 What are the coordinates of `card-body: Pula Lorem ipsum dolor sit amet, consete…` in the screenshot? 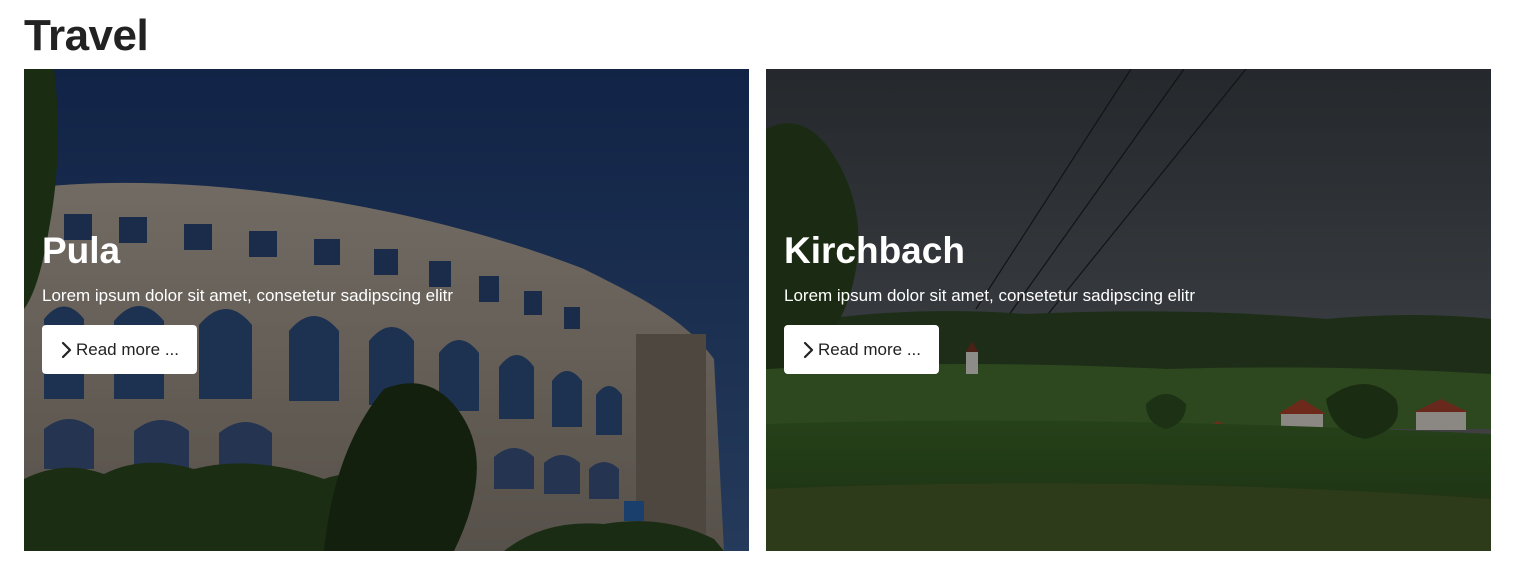 It's located at (386, 301).